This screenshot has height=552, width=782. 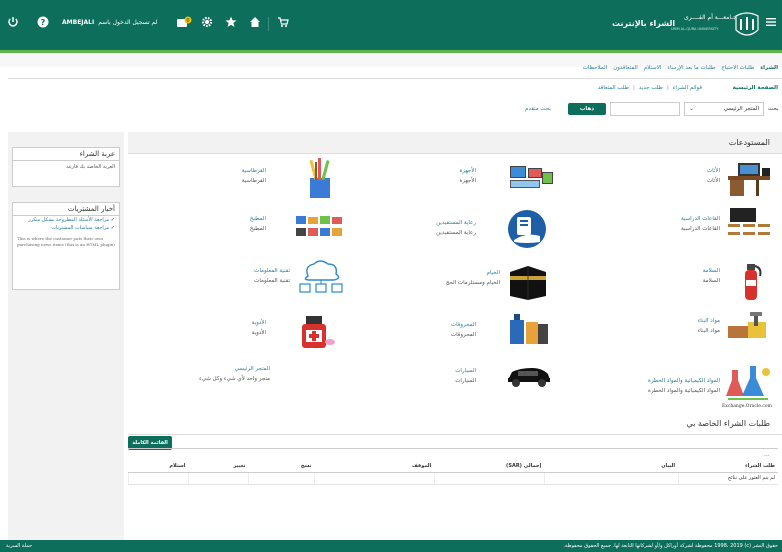 I want to click on store-title: الأدوية, so click(x=259, y=323).